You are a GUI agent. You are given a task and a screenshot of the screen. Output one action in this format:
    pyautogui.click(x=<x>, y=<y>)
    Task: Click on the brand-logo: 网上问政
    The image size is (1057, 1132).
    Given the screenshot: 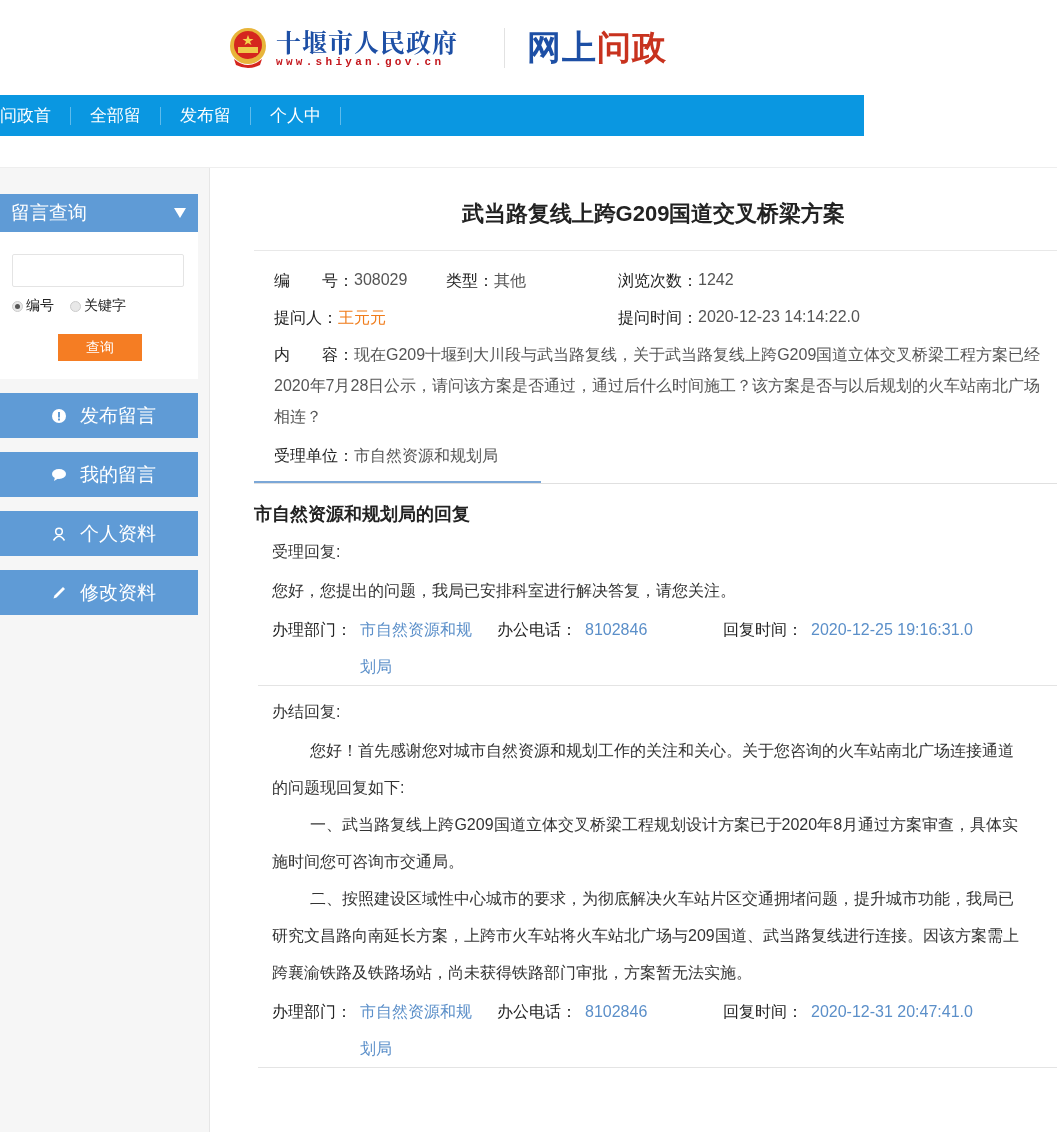 What is the action you would take?
    pyautogui.click(x=597, y=47)
    